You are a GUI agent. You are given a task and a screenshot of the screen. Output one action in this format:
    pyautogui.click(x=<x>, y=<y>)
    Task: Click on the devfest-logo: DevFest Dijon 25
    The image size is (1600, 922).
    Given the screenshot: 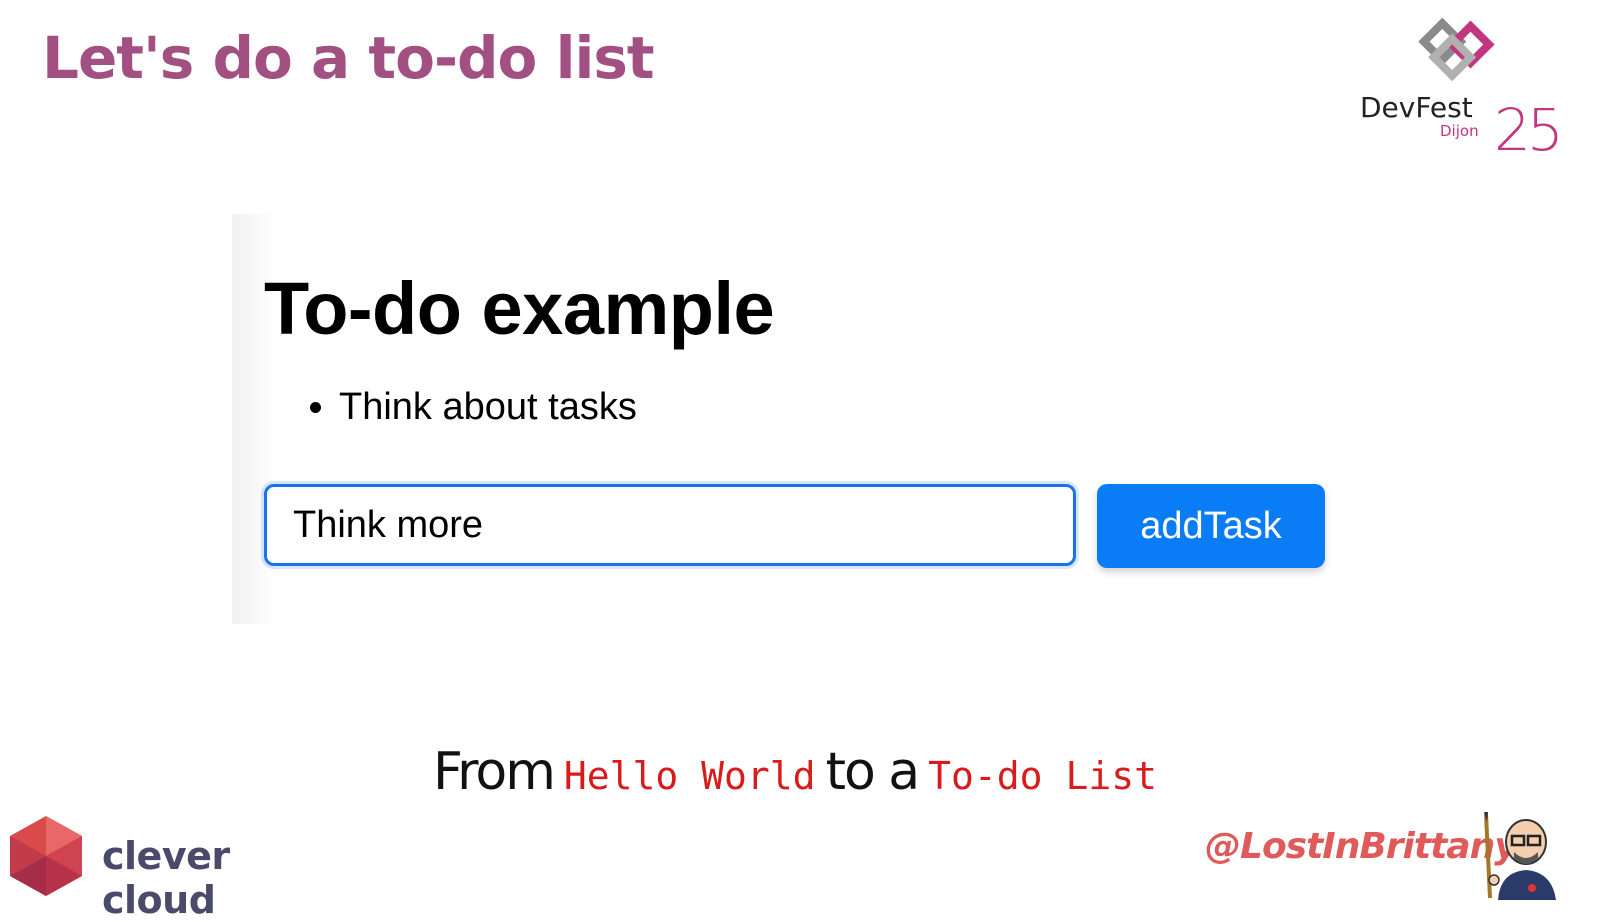 What is the action you would take?
    pyautogui.click(x=1462, y=90)
    